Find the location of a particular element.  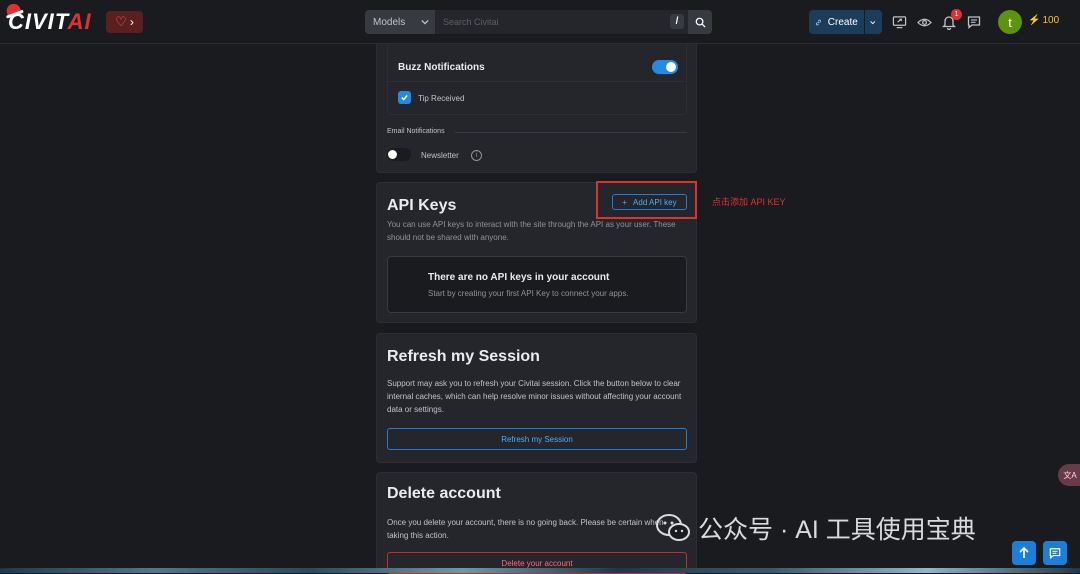

refresh-session-button: Refresh my Session is located at coordinates (537, 439).